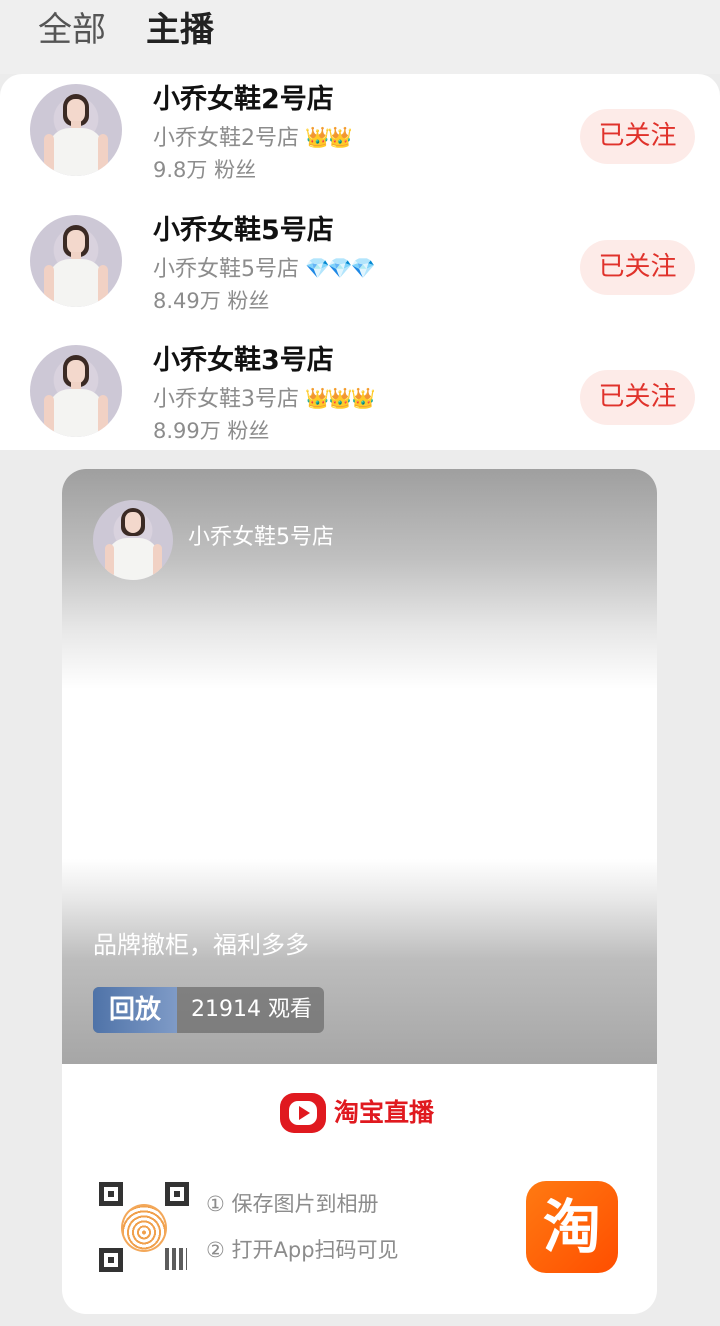  I want to click on taobao-live-play-icon, so click(303, 1113).